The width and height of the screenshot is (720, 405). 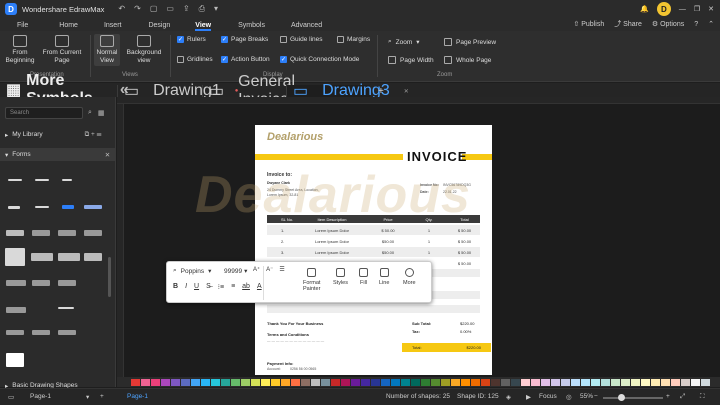 What do you see at coordinates (586, 396) in the screenshot?
I see `zoom-level: 55%` at bounding box center [586, 396].